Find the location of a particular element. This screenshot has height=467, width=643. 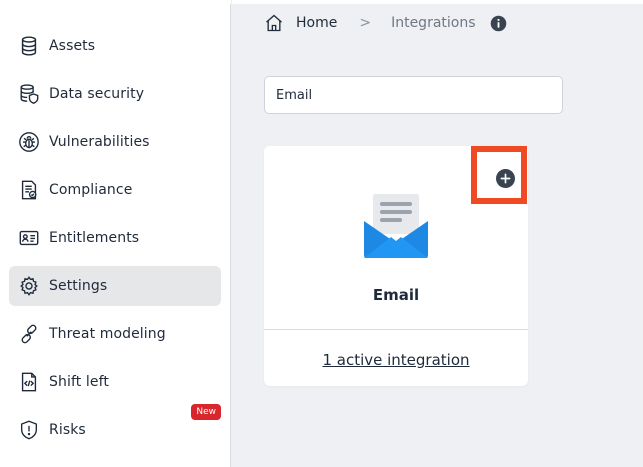

chain-link-icon is located at coordinates (29, 334).